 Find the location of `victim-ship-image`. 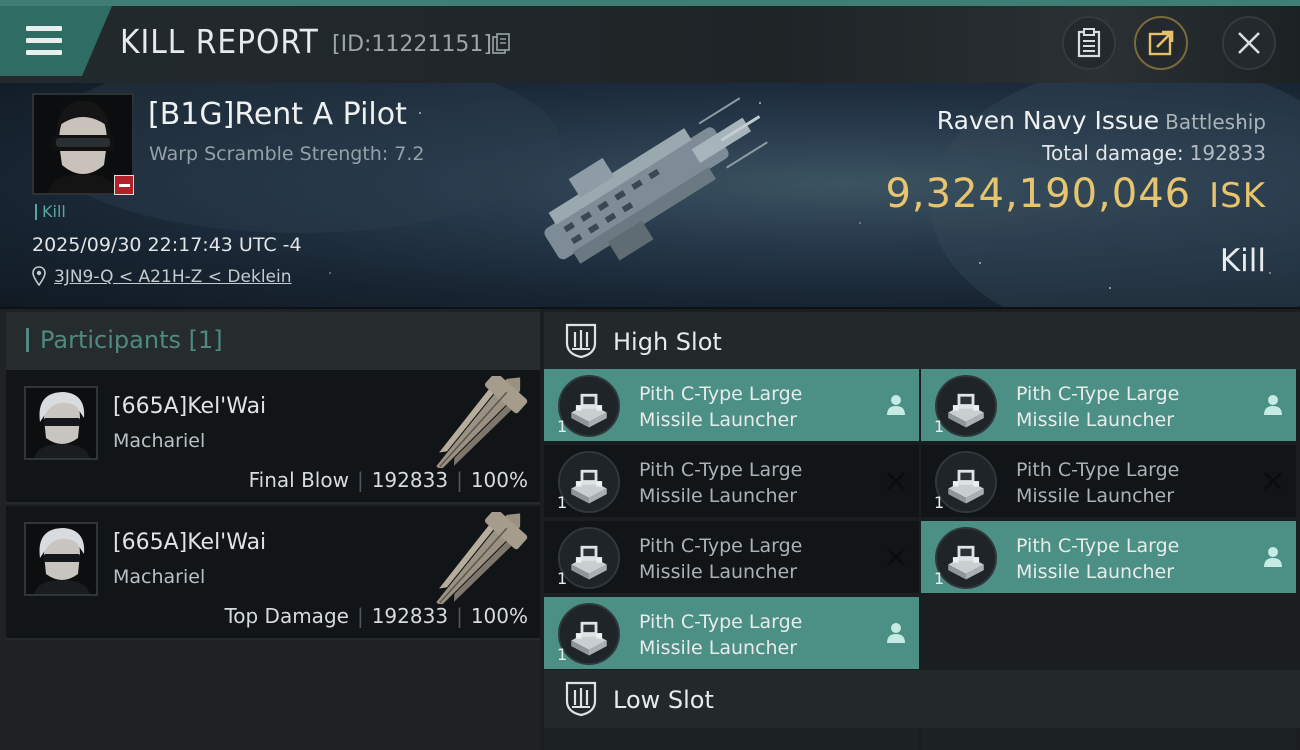

victim-ship-image is located at coordinates (656, 180).